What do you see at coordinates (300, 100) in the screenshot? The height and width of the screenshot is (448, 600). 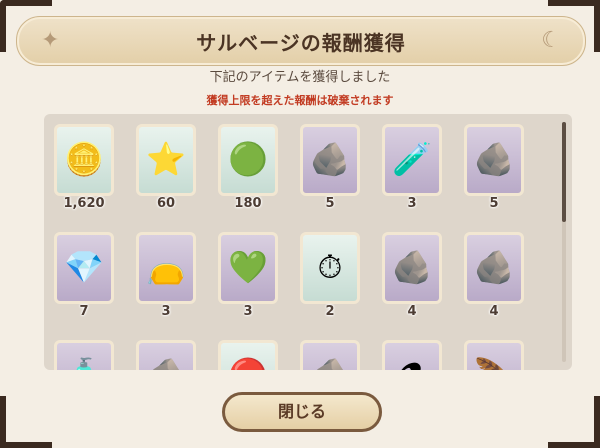 I see `discard-warning: 獲得上限を超えた報酬は破棄されます` at bounding box center [300, 100].